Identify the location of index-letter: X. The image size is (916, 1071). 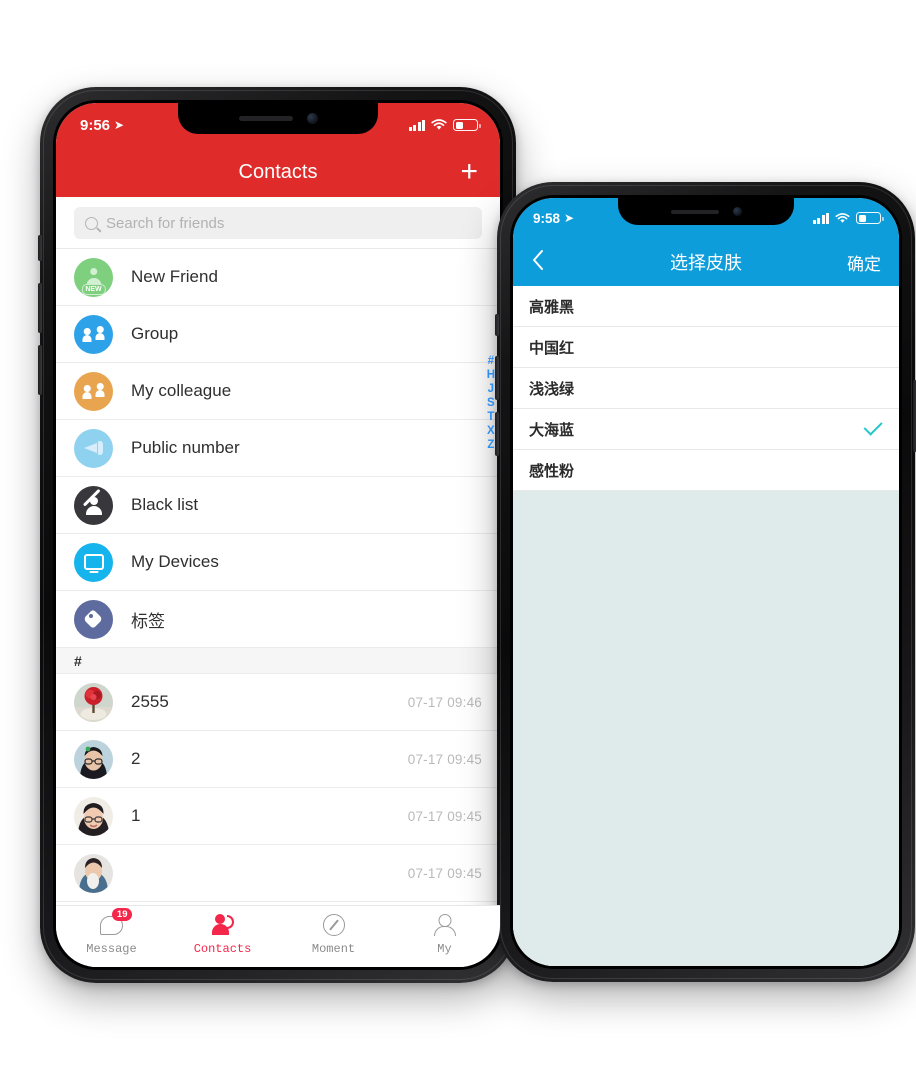
(491, 431).